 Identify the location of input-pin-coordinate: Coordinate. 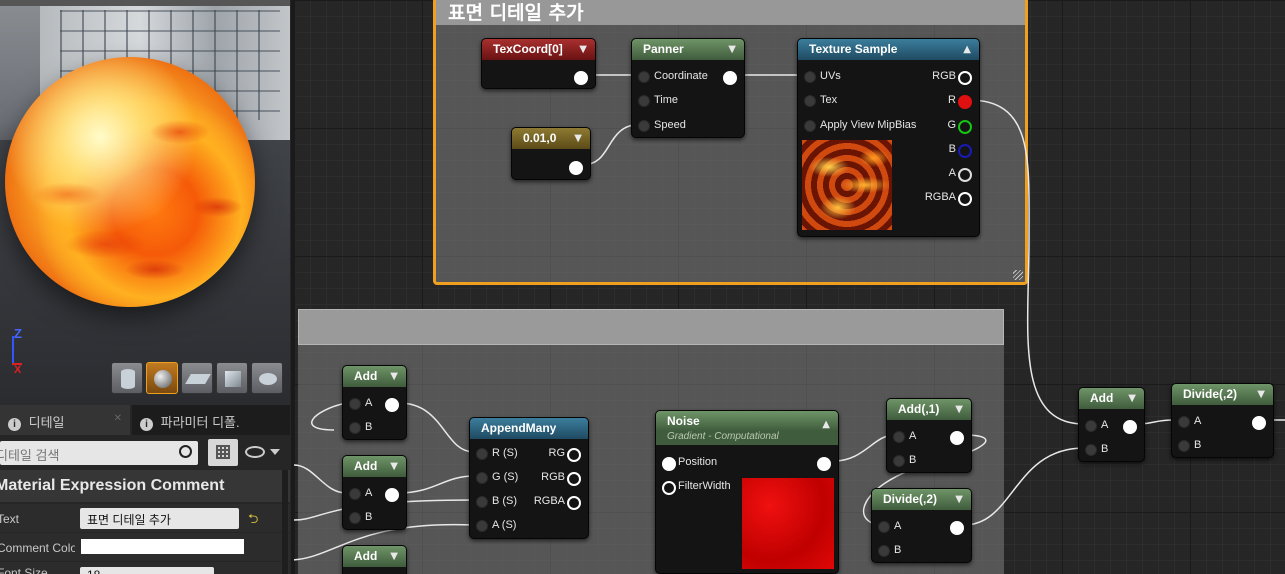
(672, 76).